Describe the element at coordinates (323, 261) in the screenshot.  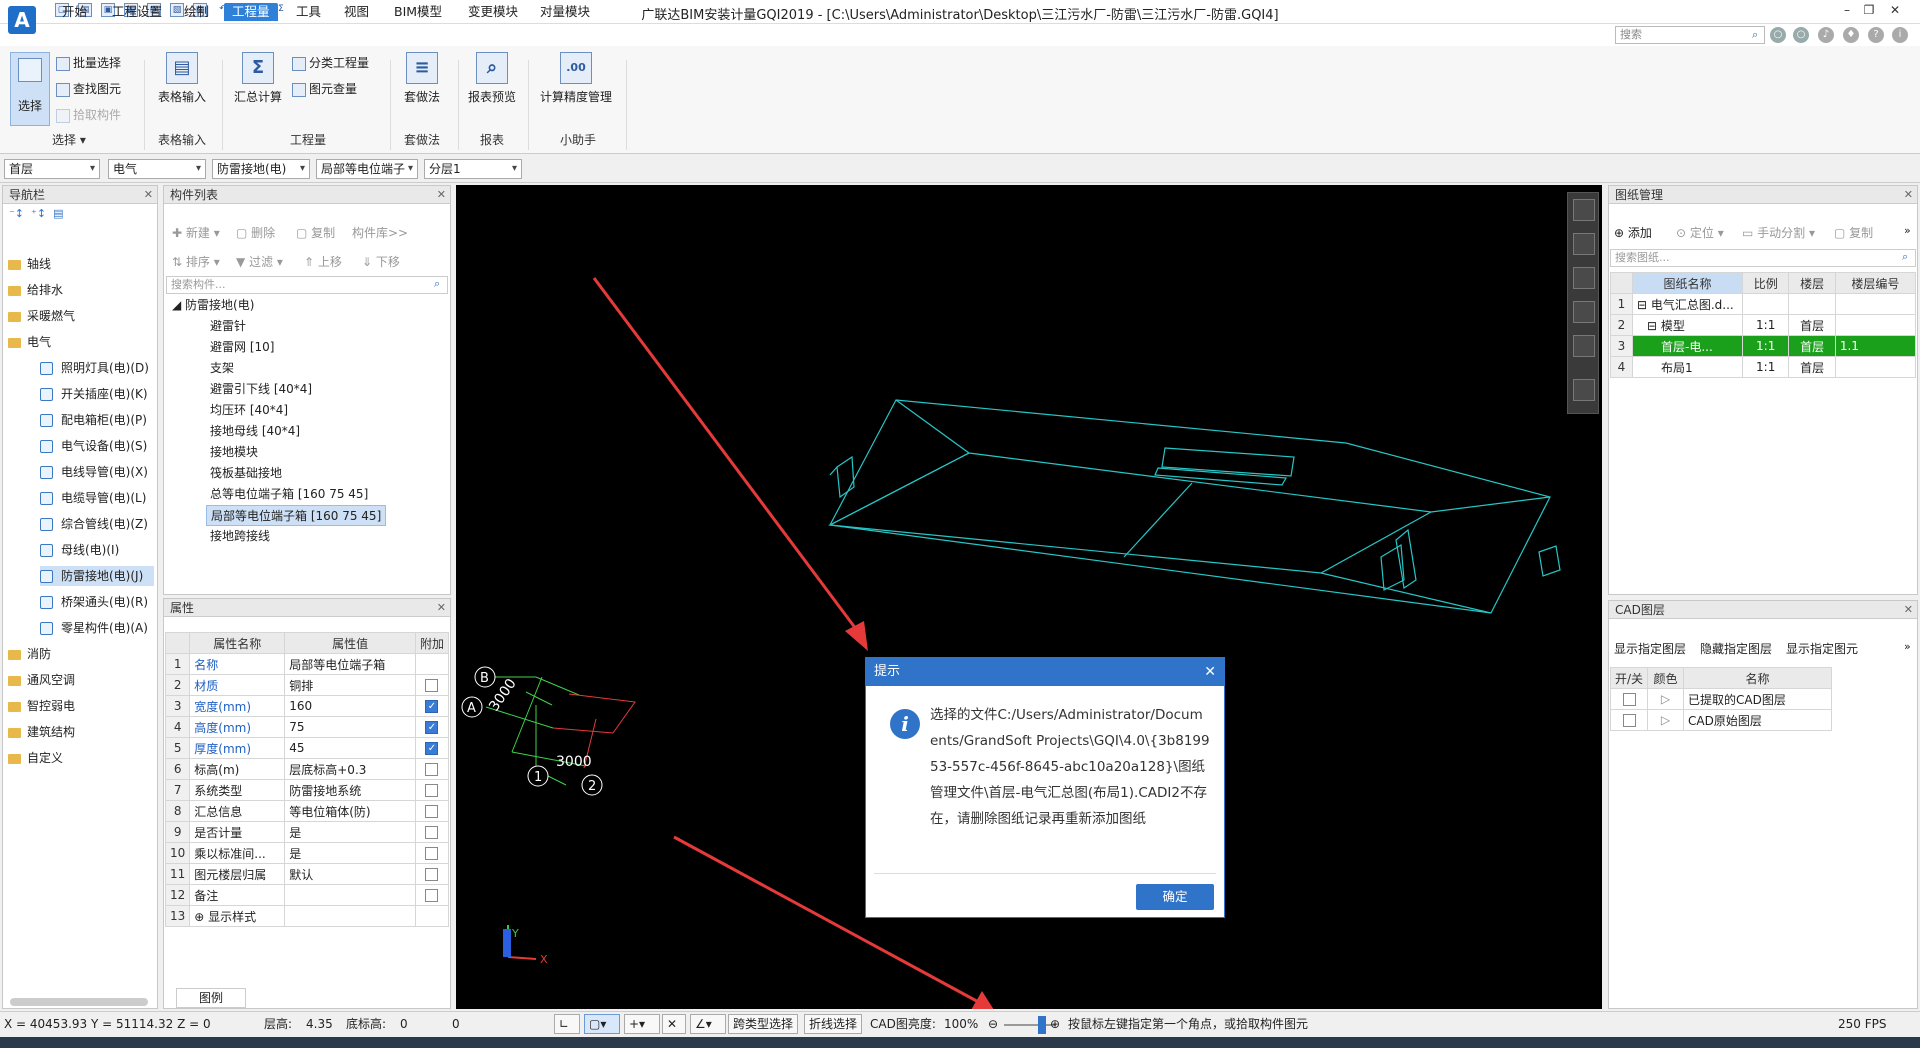
I see `move-up-button: ⇑ 上移` at that location.